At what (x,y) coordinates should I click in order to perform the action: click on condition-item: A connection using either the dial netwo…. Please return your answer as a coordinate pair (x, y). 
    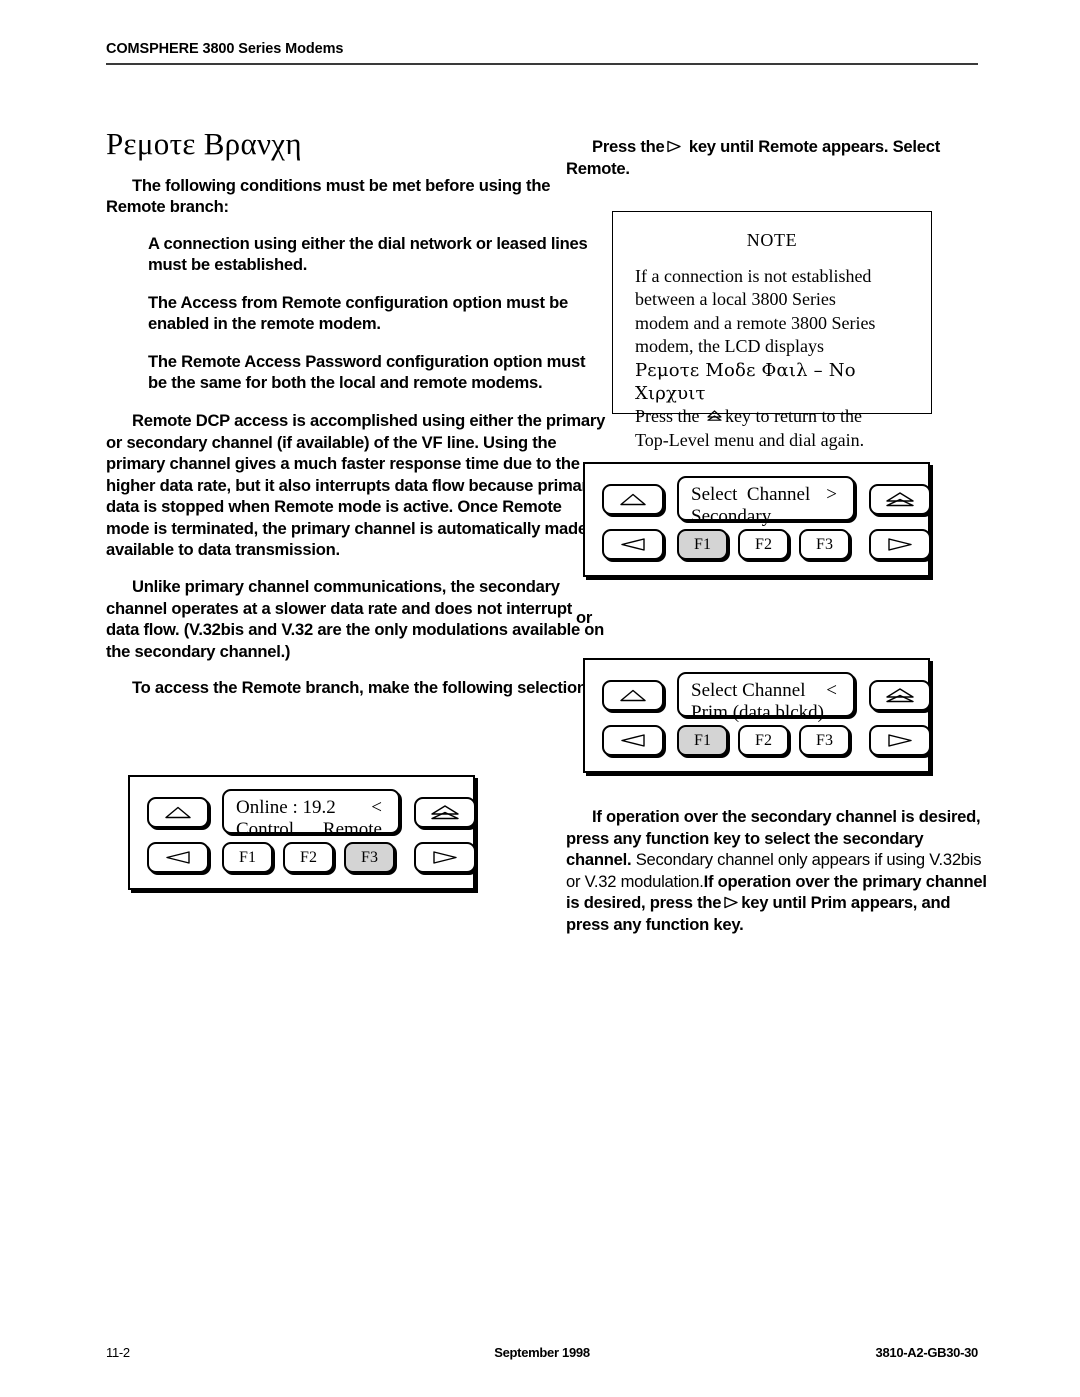
    Looking at the image, I should click on (368, 254).